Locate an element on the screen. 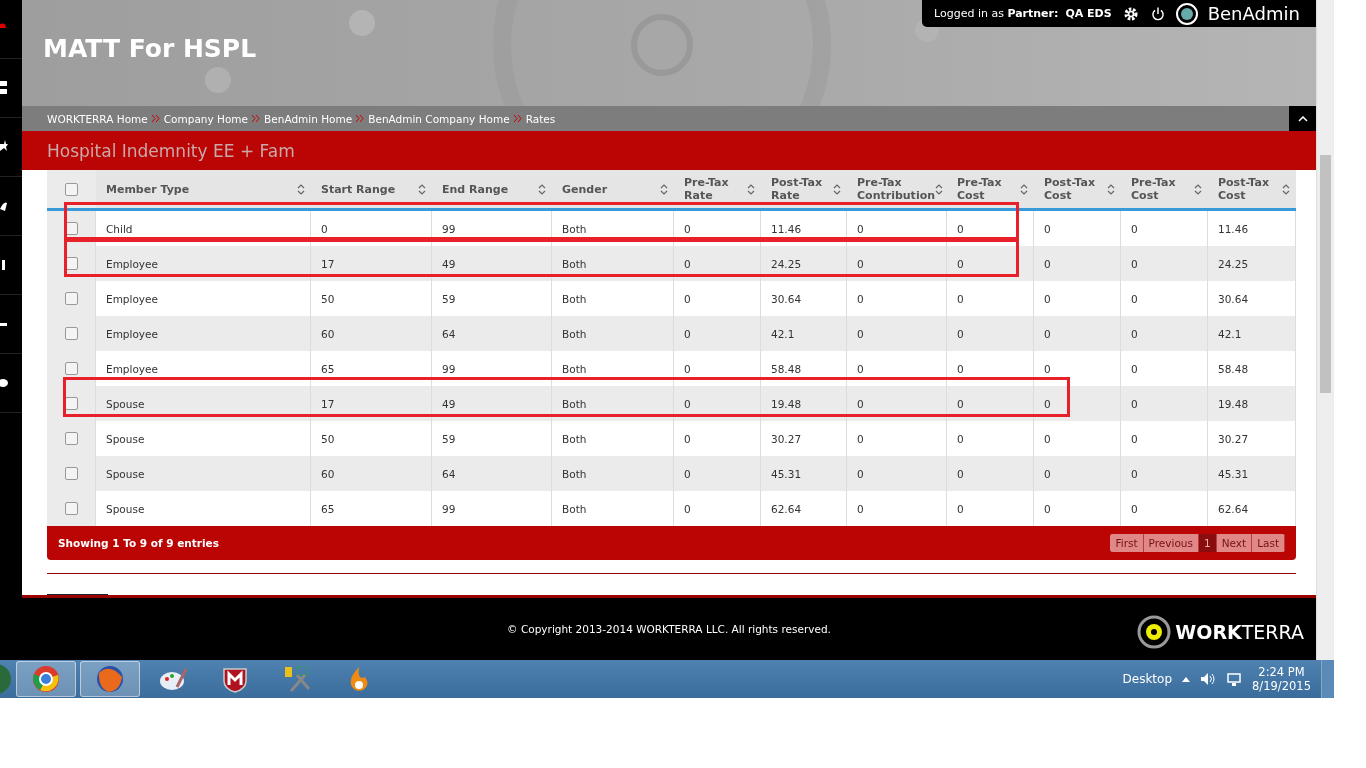 The width and height of the screenshot is (1366, 768). table-cell: 45.31 is located at coordinates (1233, 473).